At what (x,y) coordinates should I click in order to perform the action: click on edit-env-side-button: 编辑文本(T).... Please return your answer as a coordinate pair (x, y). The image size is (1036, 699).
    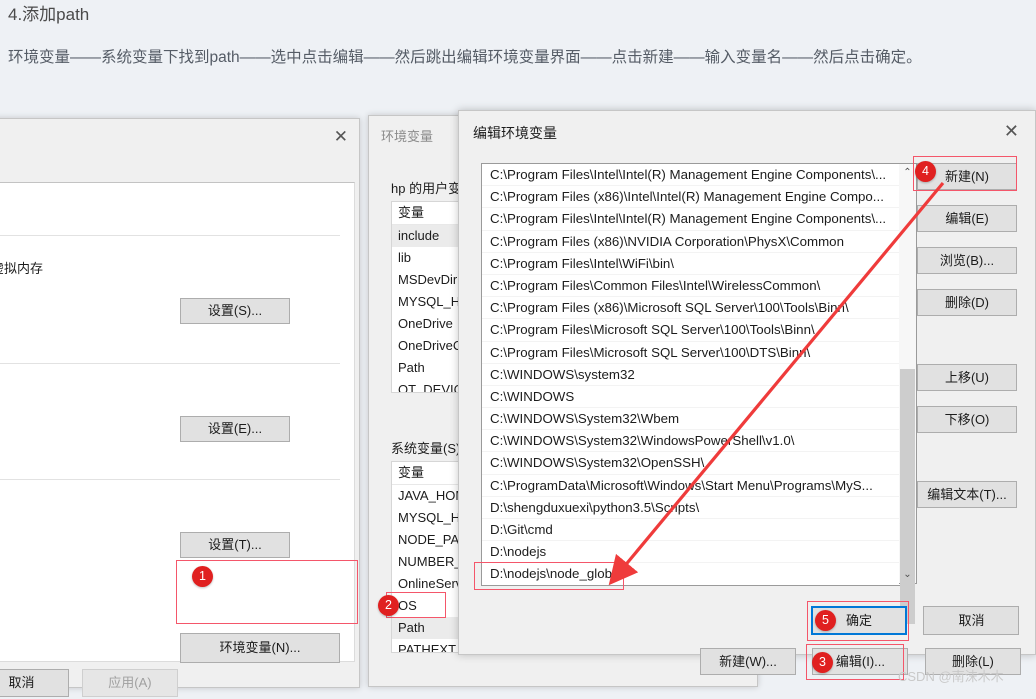
    Looking at the image, I should click on (967, 494).